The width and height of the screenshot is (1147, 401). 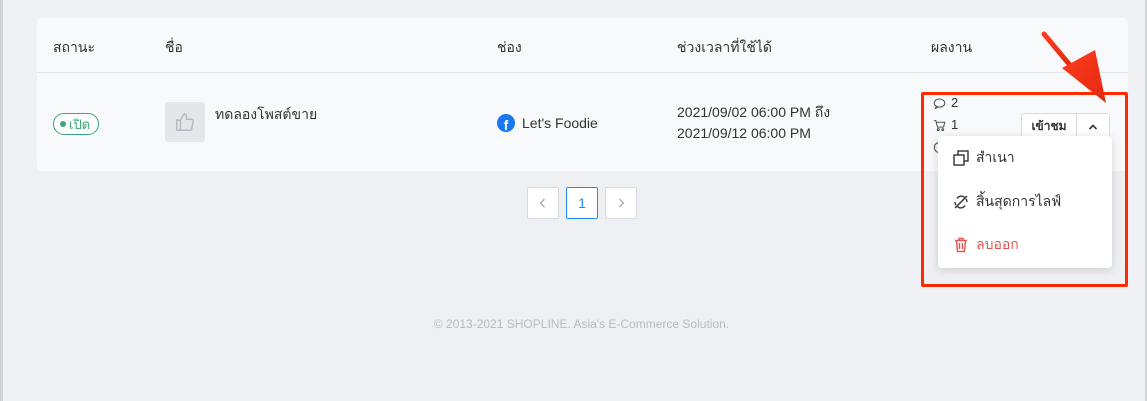 I want to click on window-left-edge, so click(x=1, y=200).